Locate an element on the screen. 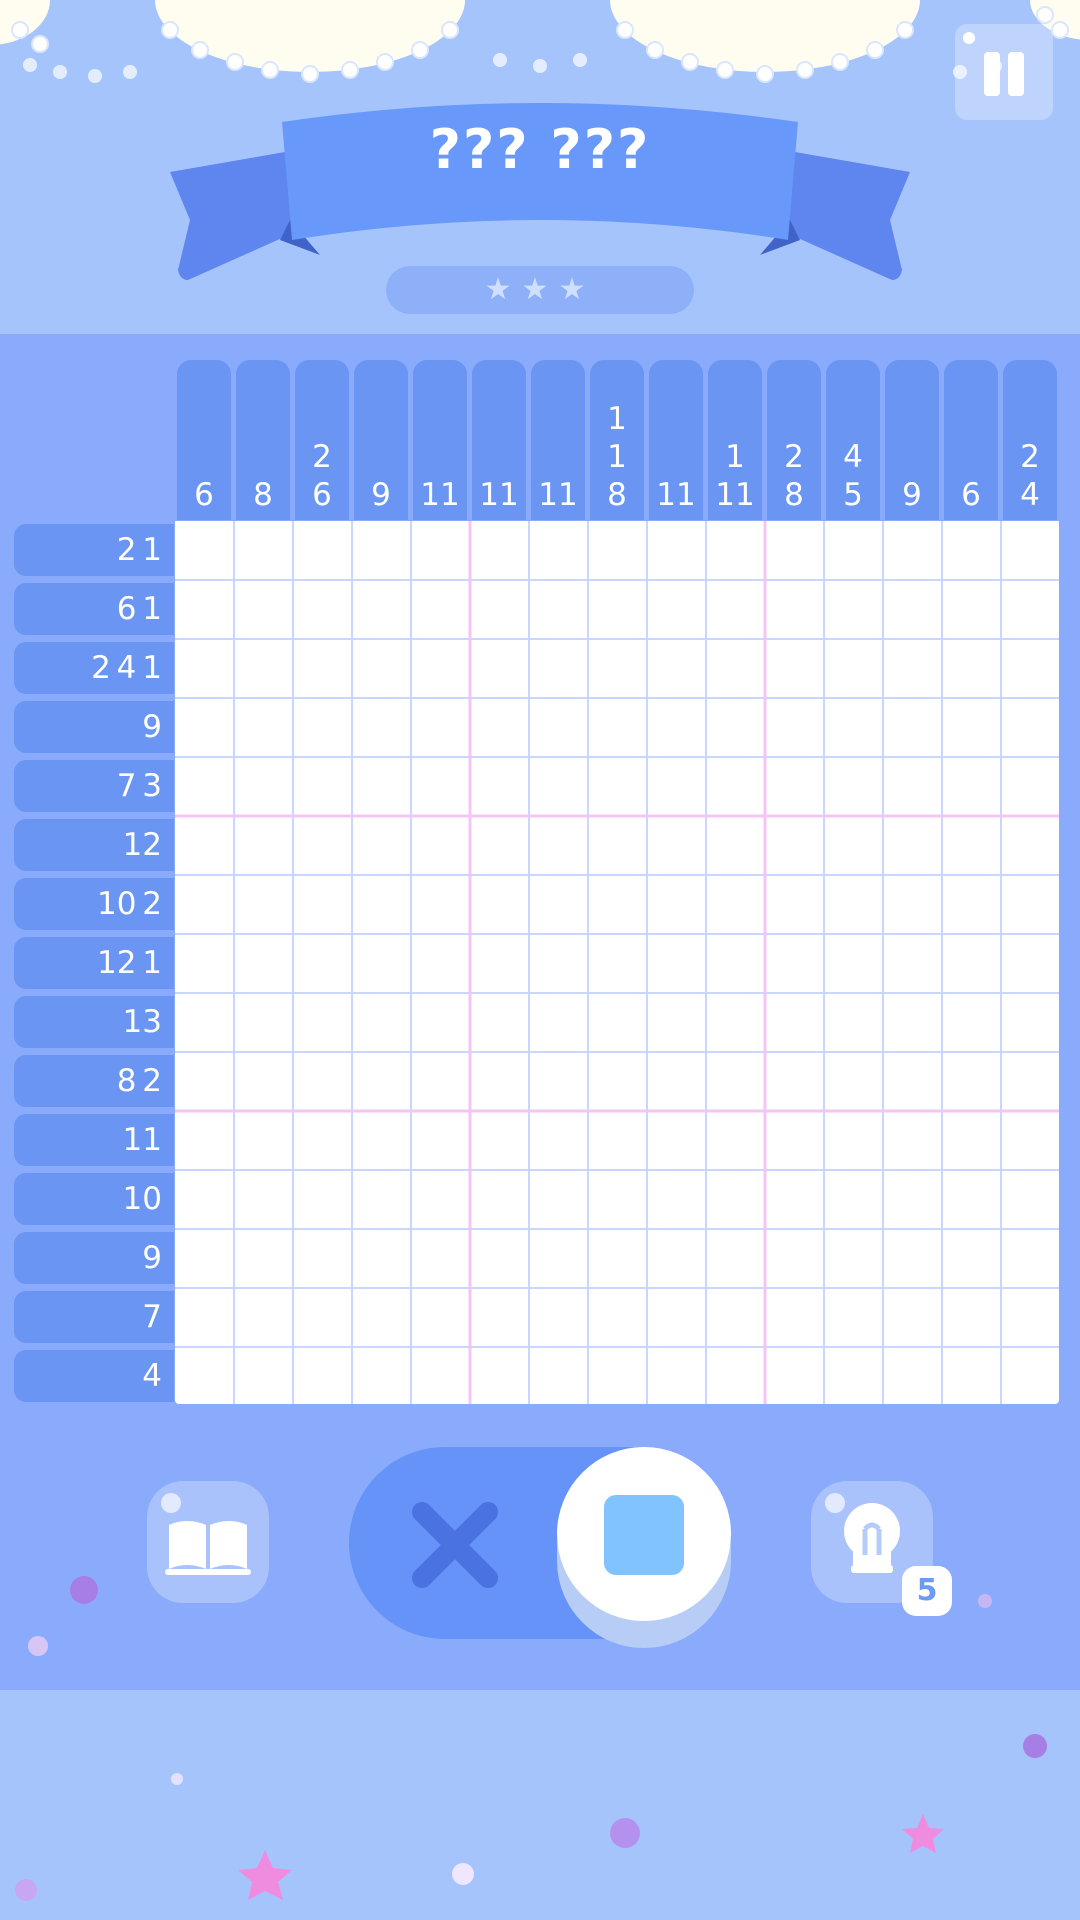 This screenshot has height=1920, width=1080. column-clue: 1 11 is located at coordinates (735, 440).